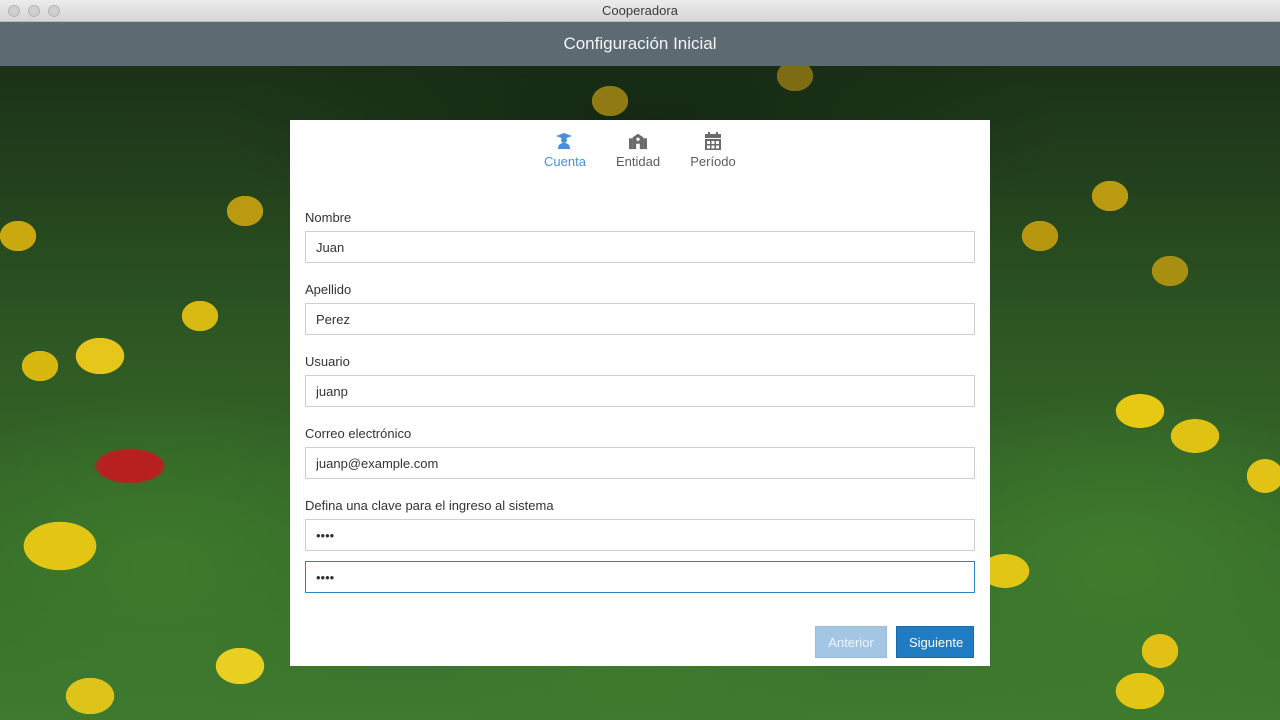 The image size is (1280, 720). Describe the element at coordinates (327, 361) in the screenshot. I see `usuario-label: Usuario` at that location.